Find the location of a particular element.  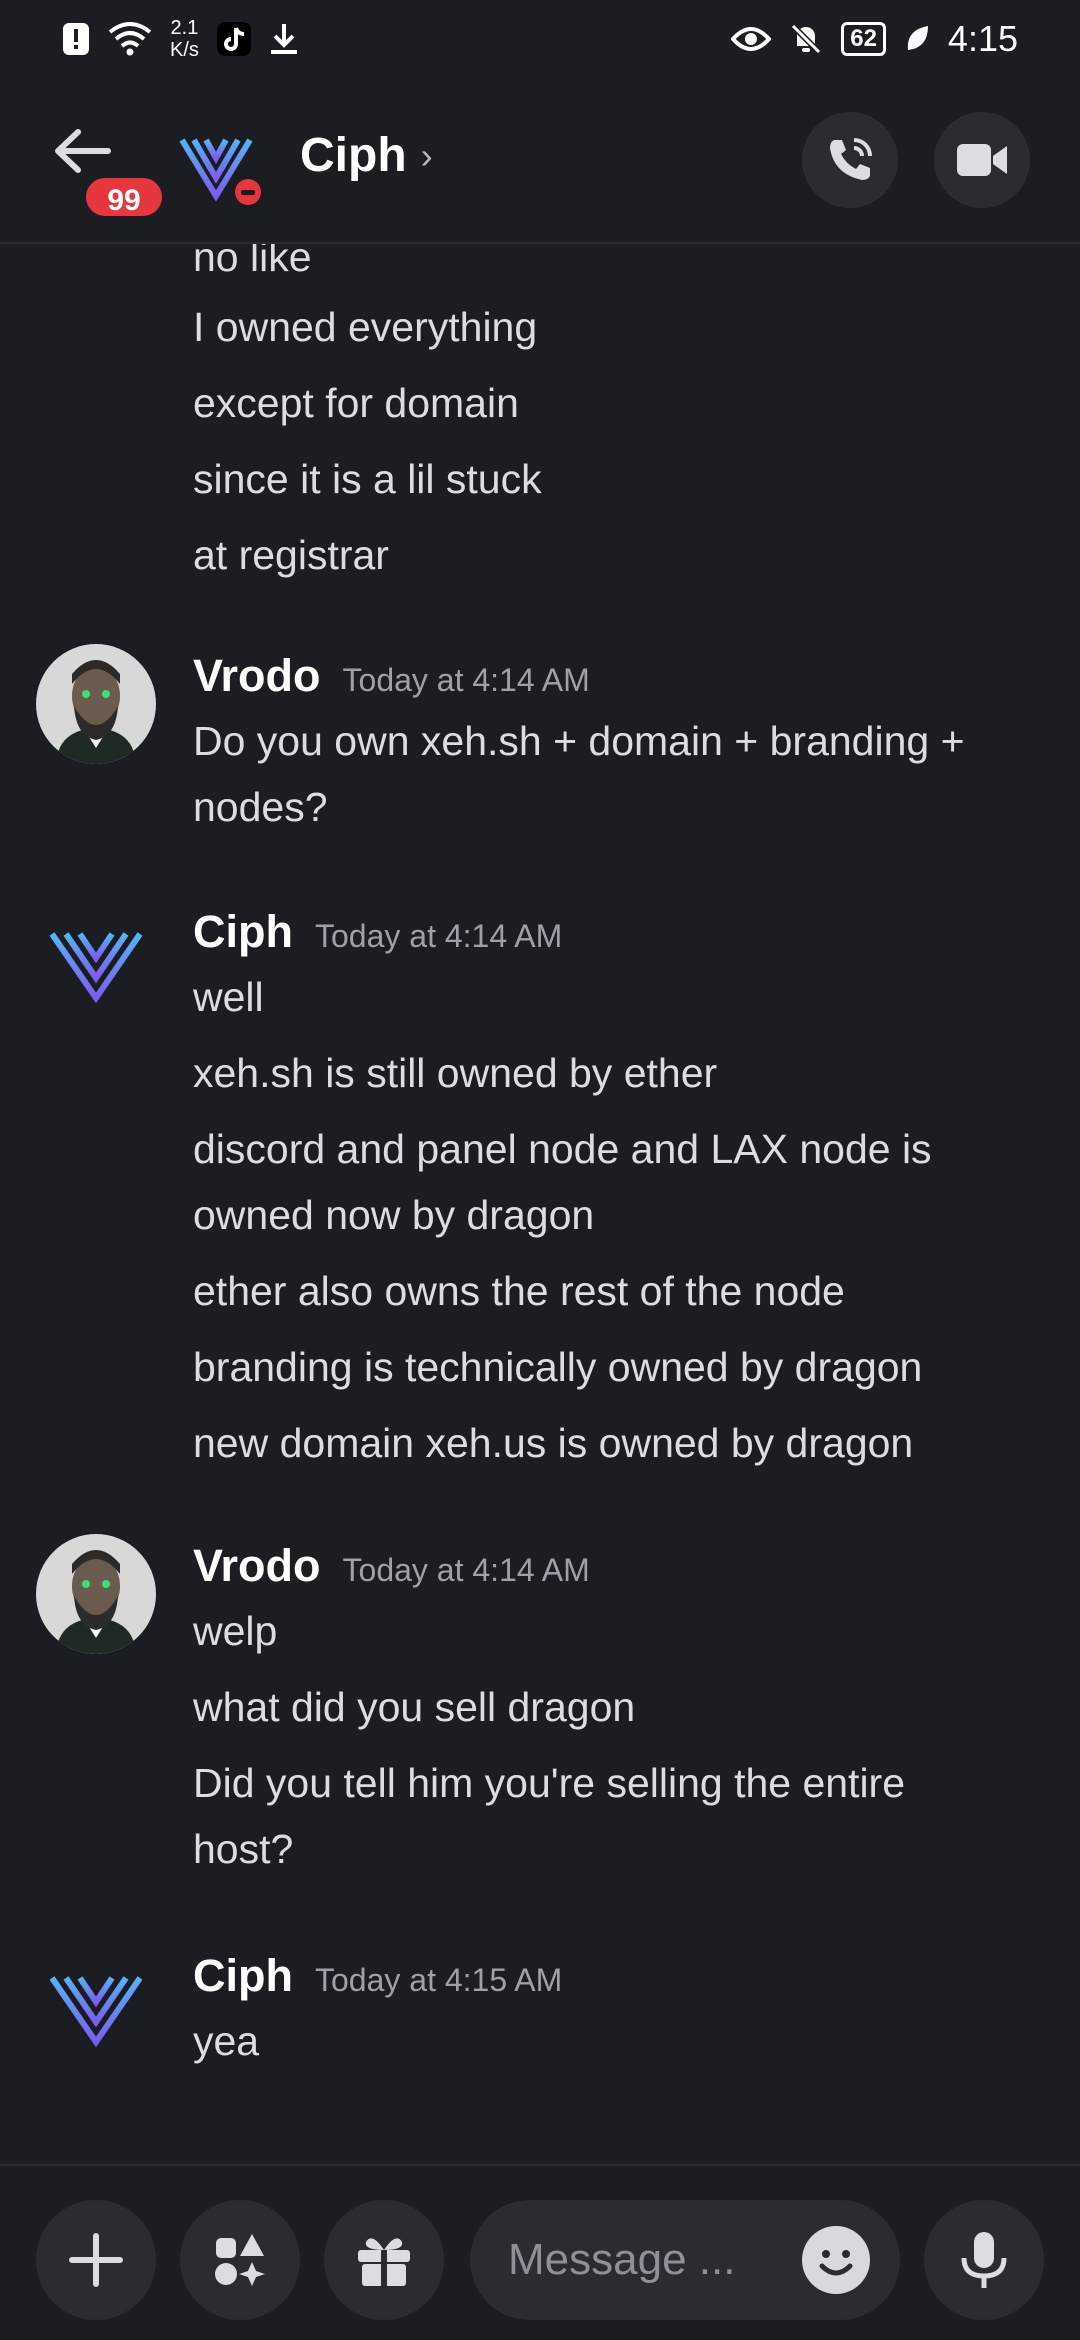

net-speed-unit: K/s is located at coordinates (184, 50).